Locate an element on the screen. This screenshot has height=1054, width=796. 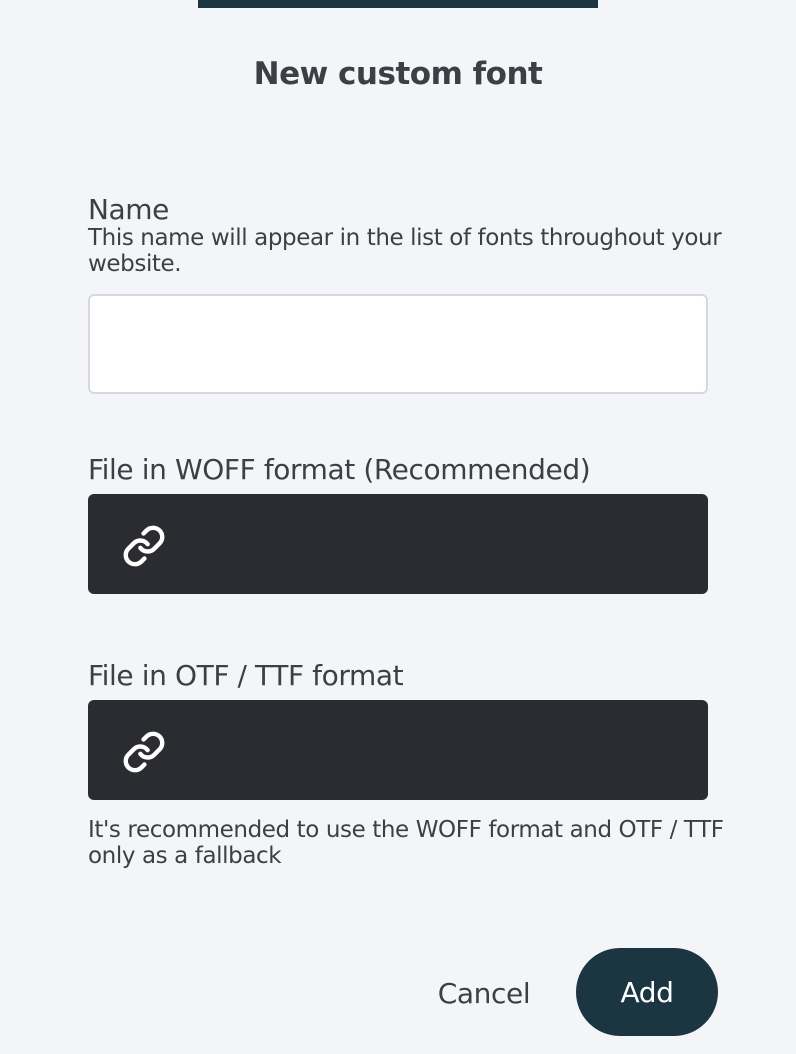
otf-ttf-file-field is located at coordinates (398, 750).